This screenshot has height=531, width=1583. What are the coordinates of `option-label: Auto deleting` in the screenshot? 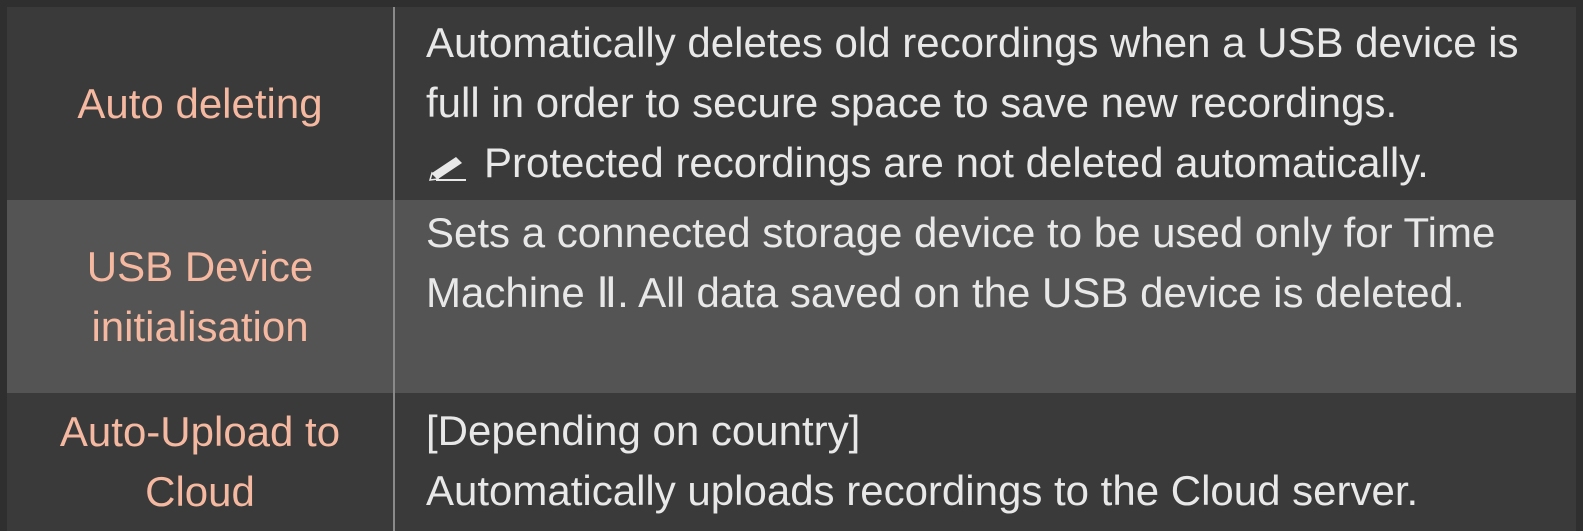 It's located at (200, 103).